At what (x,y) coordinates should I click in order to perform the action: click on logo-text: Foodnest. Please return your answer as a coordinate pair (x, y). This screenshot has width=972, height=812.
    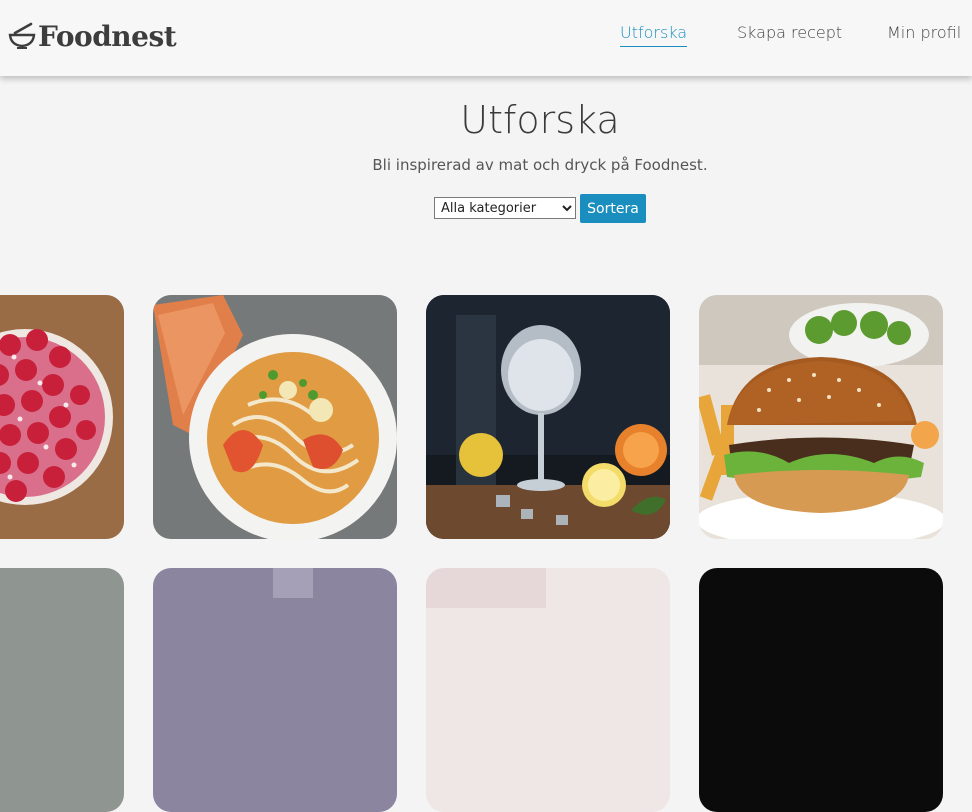
    Looking at the image, I should click on (107, 36).